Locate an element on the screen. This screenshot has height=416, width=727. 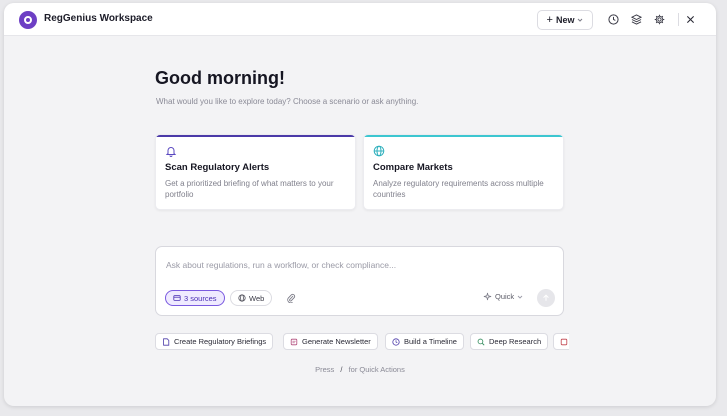
web-chip-label: Web is located at coordinates (257, 298).